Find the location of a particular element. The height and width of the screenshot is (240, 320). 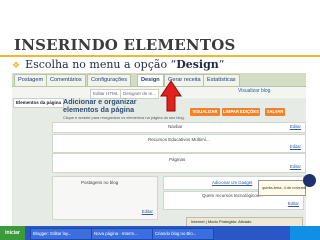

pages-label: Páginas is located at coordinates (177, 159).